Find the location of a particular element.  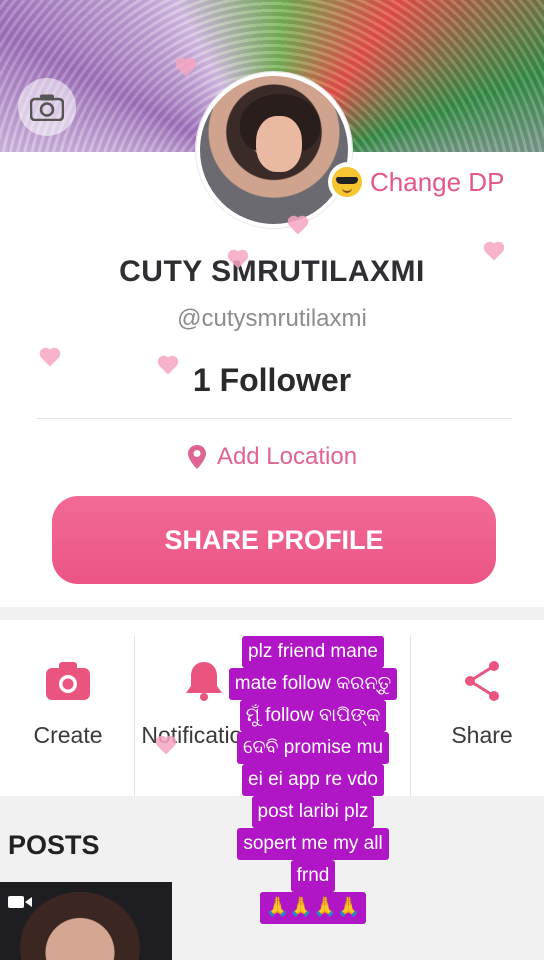

caption-emoji: 🙏🙏🙏🙏 is located at coordinates (313, 908).